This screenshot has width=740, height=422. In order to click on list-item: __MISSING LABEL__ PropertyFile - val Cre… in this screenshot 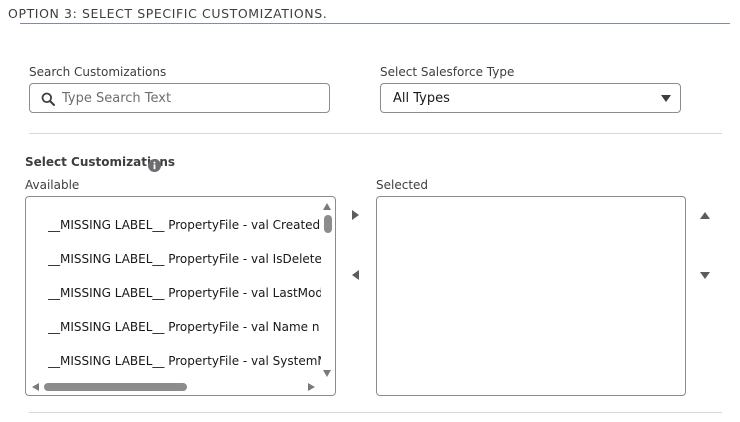, I will do `click(184, 225)`.